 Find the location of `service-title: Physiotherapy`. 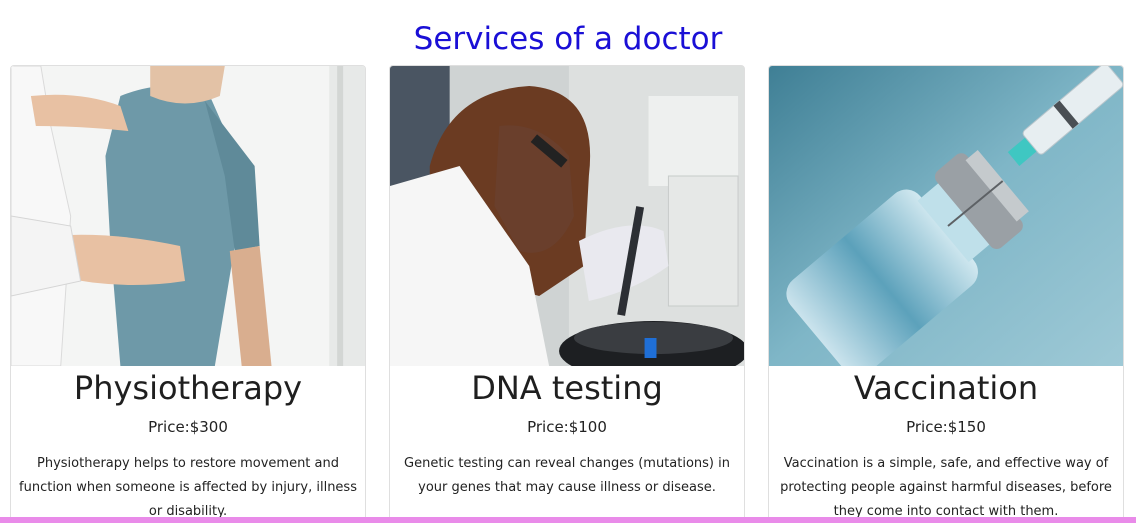

service-title: Physiotherapy is located at coordinates (188, 388).